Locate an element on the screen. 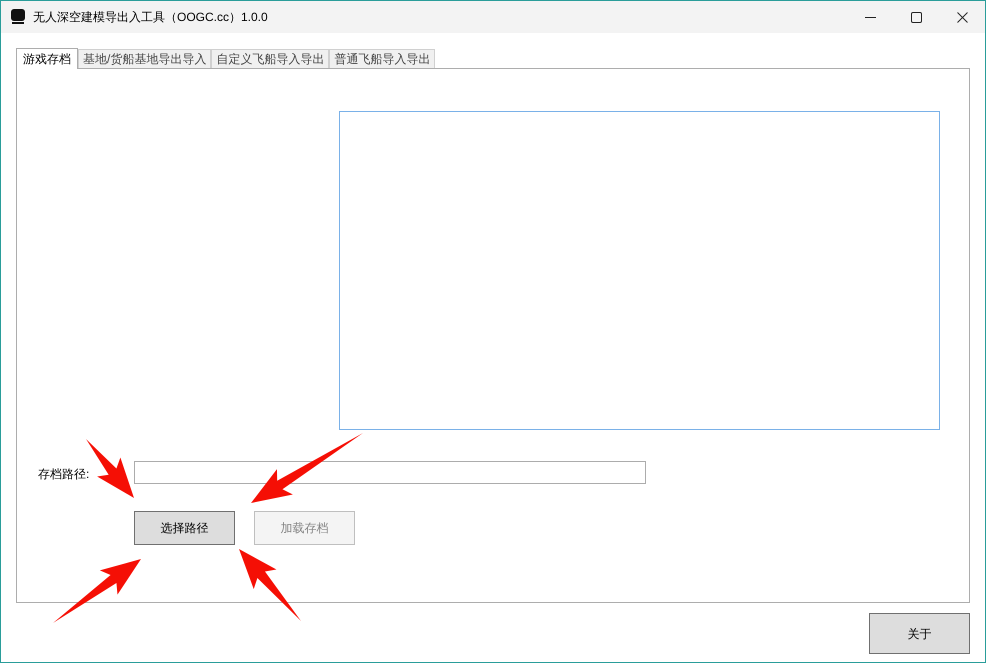 The image size is (986, 663). tab: 普通飞船导入导出 is located at coordinates (382, 58).